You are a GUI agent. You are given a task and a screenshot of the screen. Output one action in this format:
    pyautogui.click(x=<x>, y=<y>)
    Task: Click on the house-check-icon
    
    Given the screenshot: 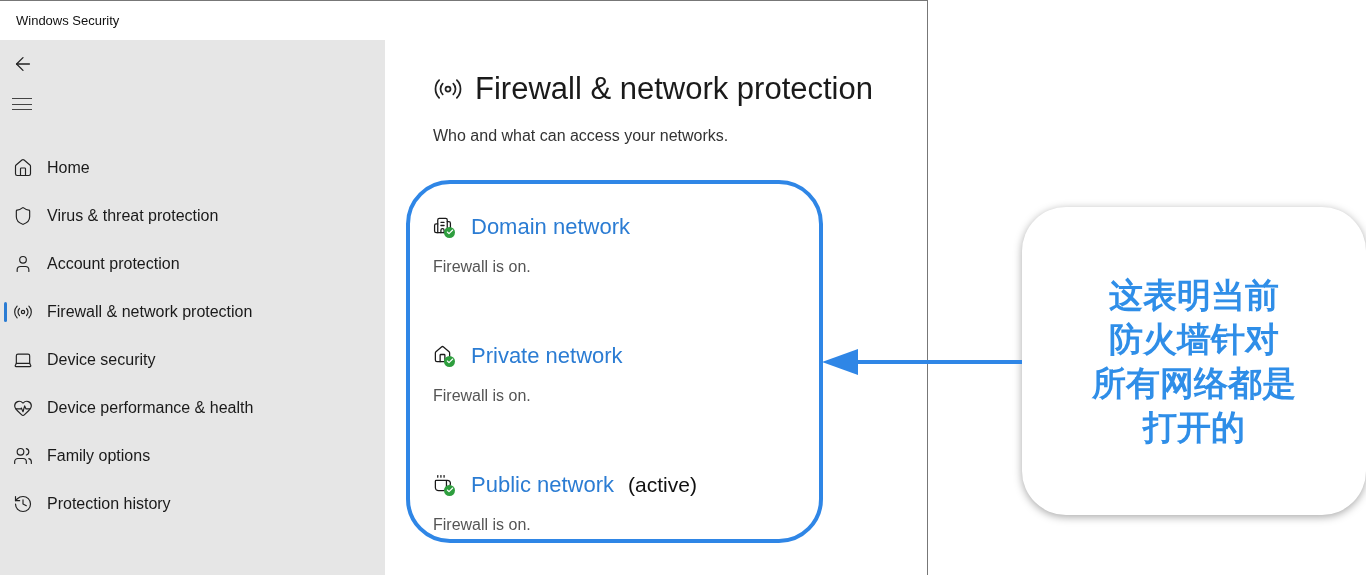 What is the action you would take?
    pyautogui.click(x=444, y=355)
    